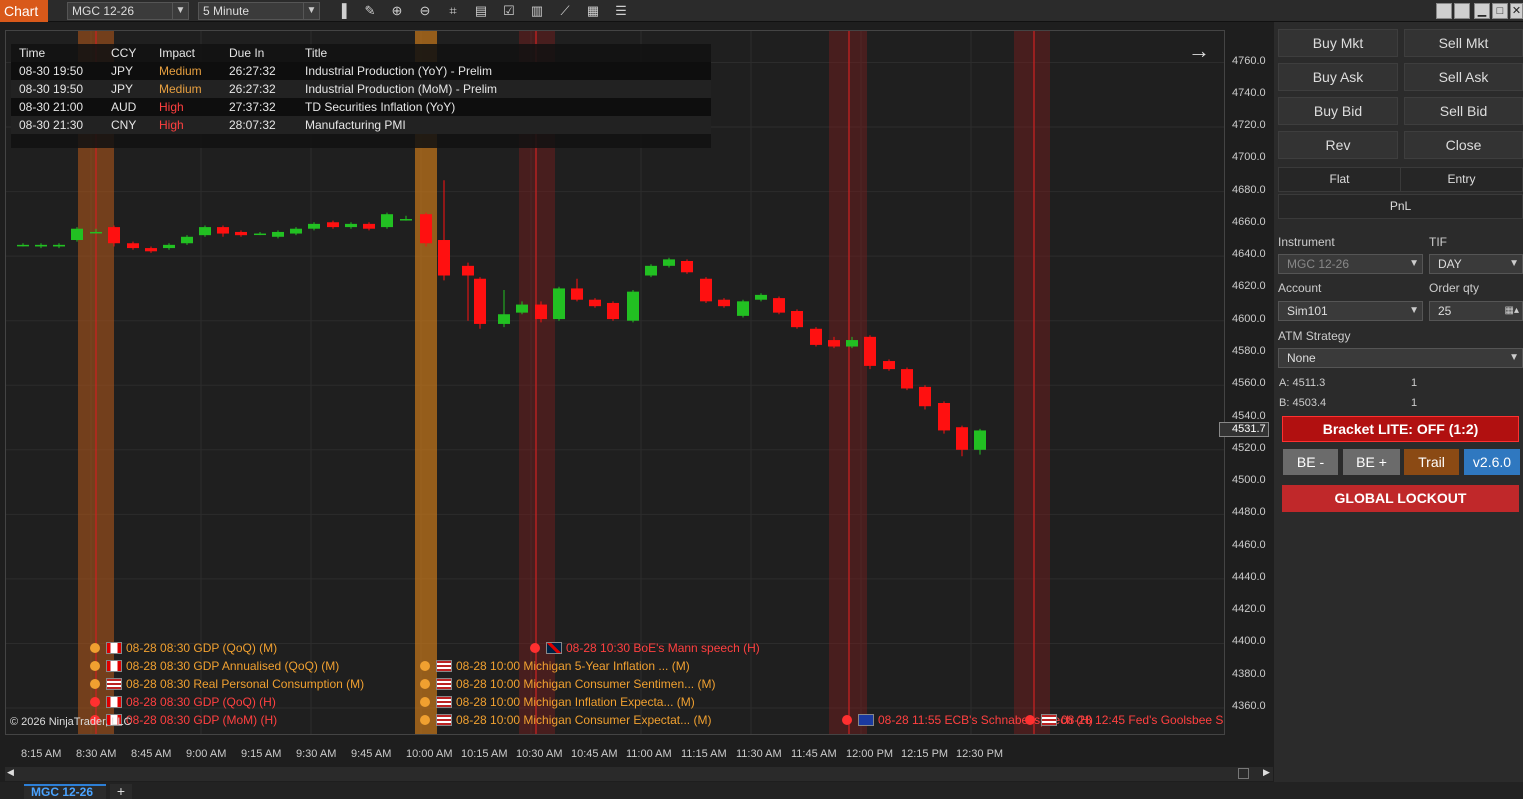  Describe the element at coordinates (24, 11) in the screenshot. I see `app-label: Chart` at that location.